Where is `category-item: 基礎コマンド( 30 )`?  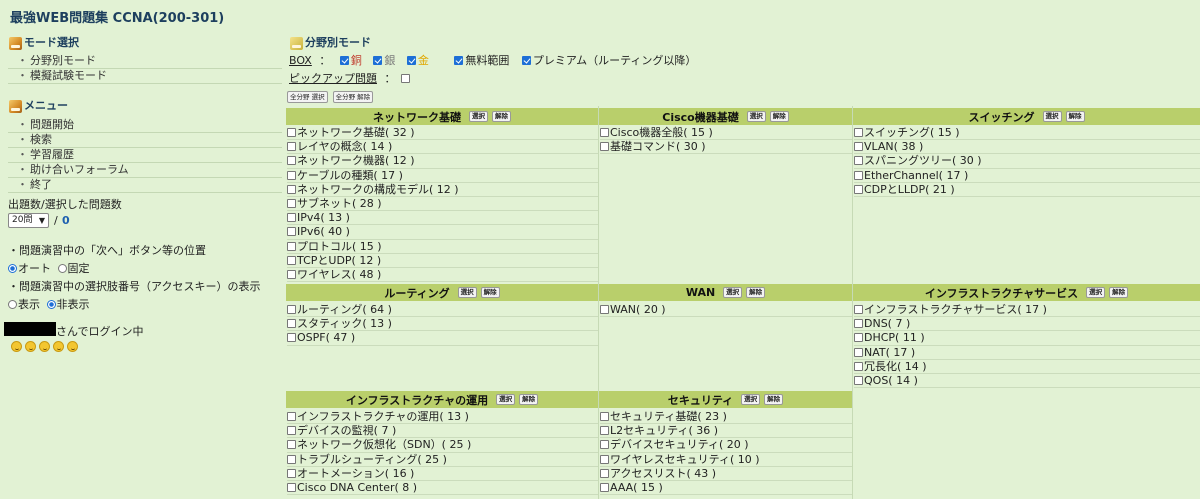 category-item: 基礎コマンド( 30 ) is located at coordinates (726, 147).